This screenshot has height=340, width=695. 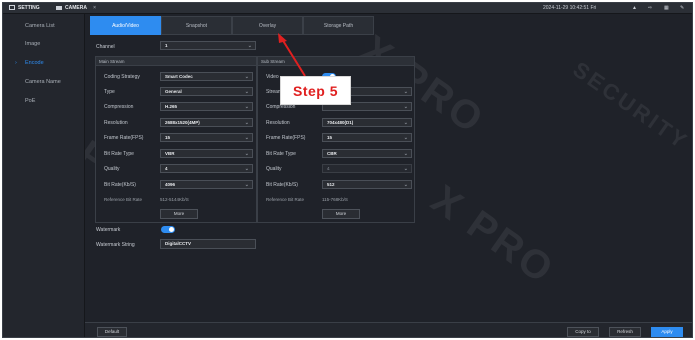 I want to click on quality-select: 4 ⌄, so click(x=206, y=168).